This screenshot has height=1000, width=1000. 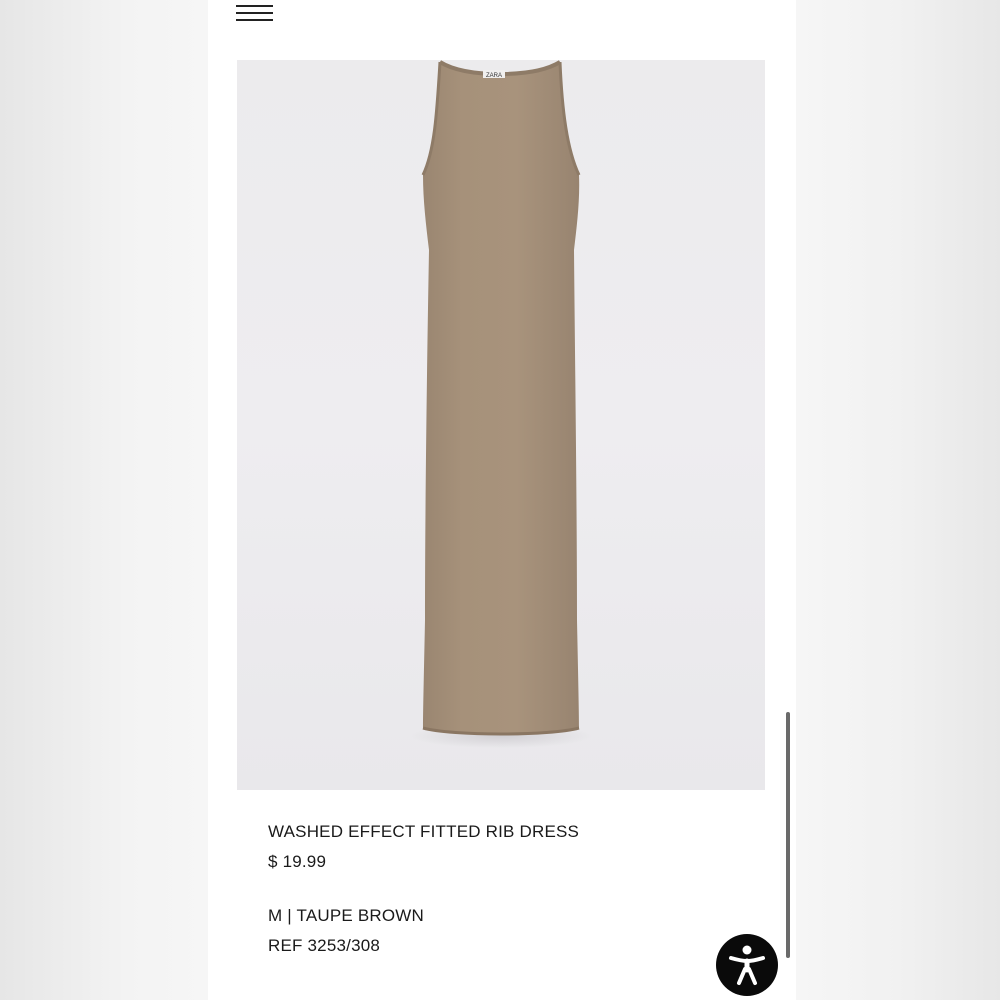 I want to click on product-price: $ 19.99, so click(x=297, y=861).